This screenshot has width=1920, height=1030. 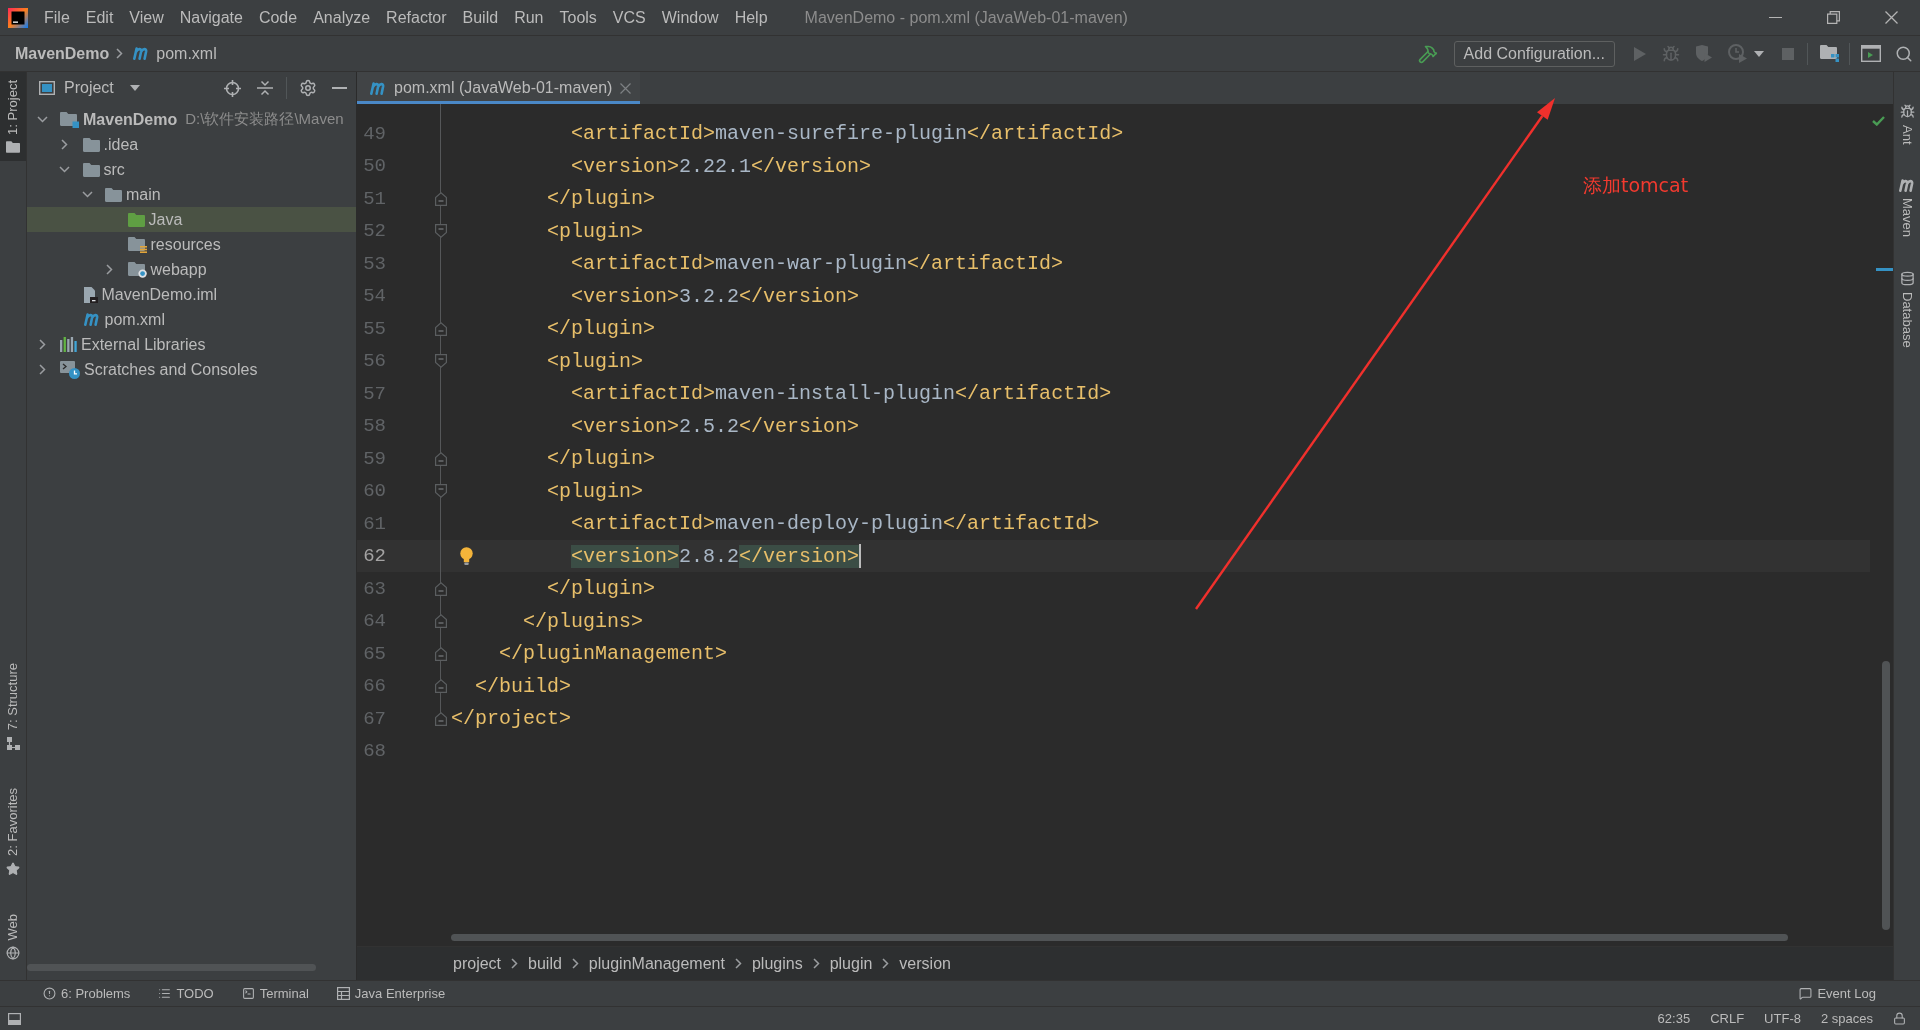 I want to click on breadcrumb: plugin, so click(x=851, y=963).